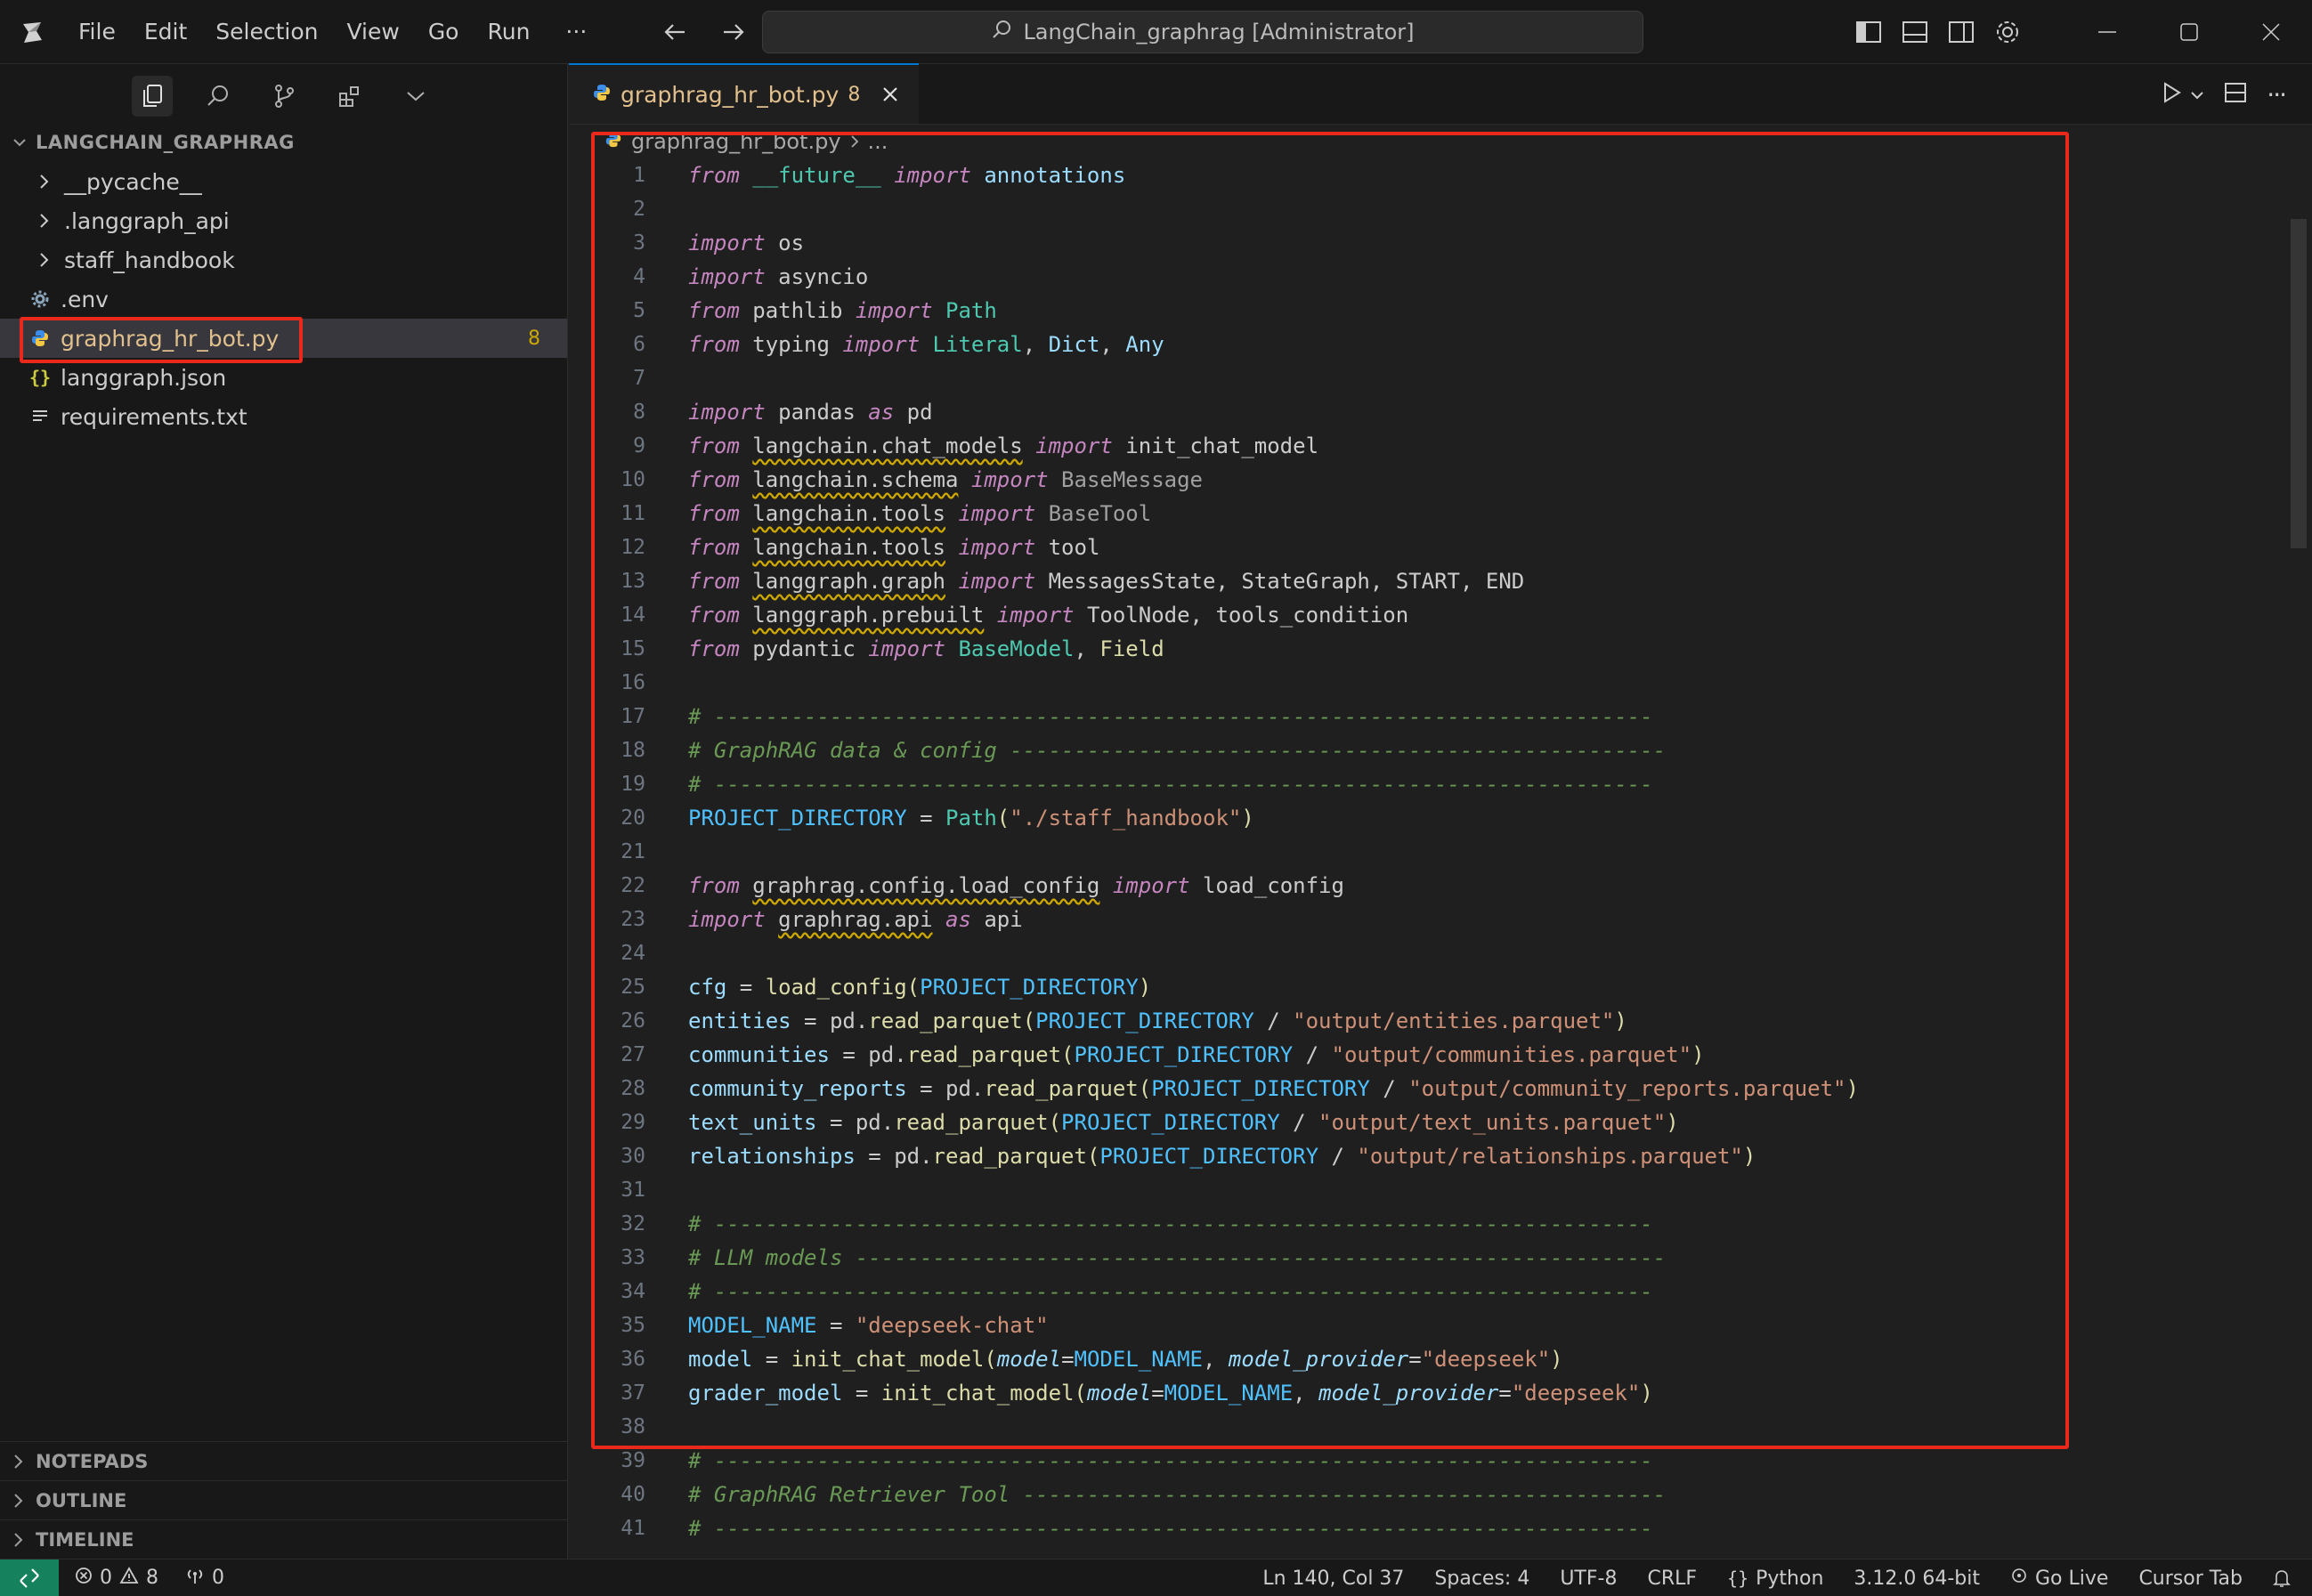 Image resolution: width=2312 pixels, height=1596 pixels. I want to click on code-line: 21, so click(1440, 852).